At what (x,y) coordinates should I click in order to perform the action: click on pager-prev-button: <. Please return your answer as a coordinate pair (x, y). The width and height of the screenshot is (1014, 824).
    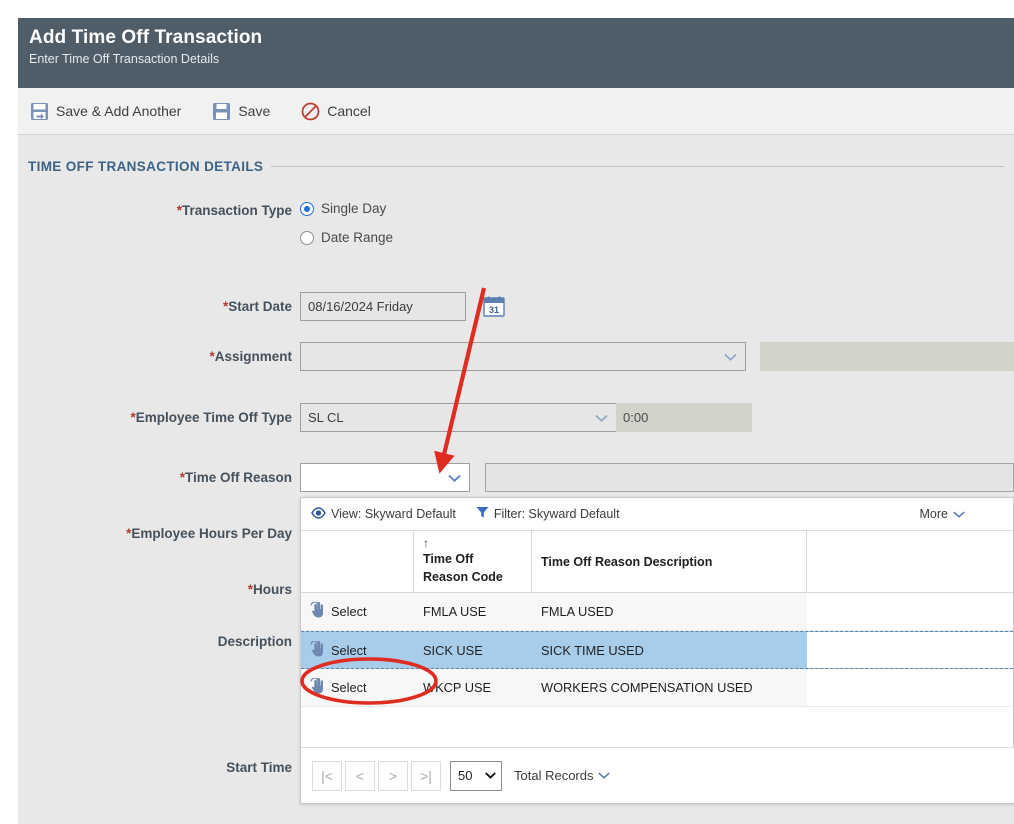
    Looking at the image, I should click on (360, 775).